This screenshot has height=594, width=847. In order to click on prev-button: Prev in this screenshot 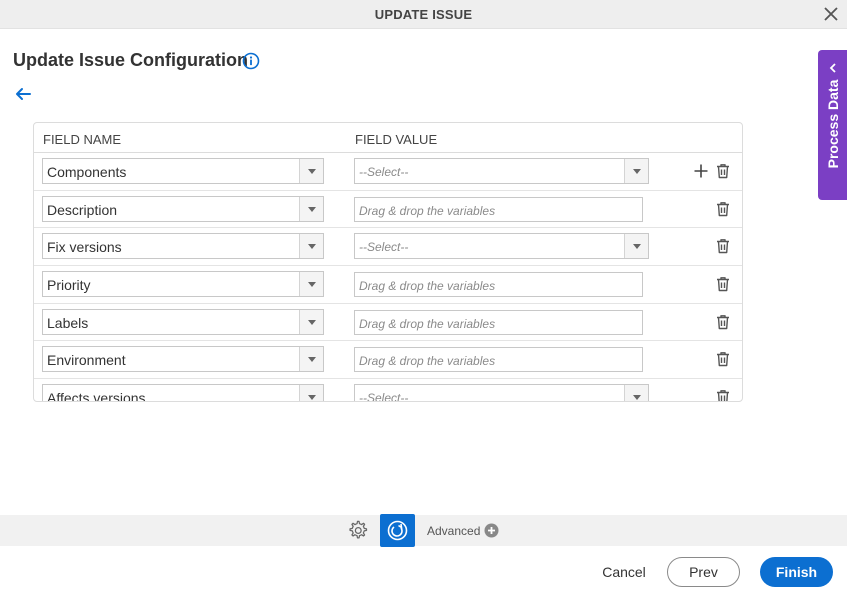, I will do `click(703, 572)`.